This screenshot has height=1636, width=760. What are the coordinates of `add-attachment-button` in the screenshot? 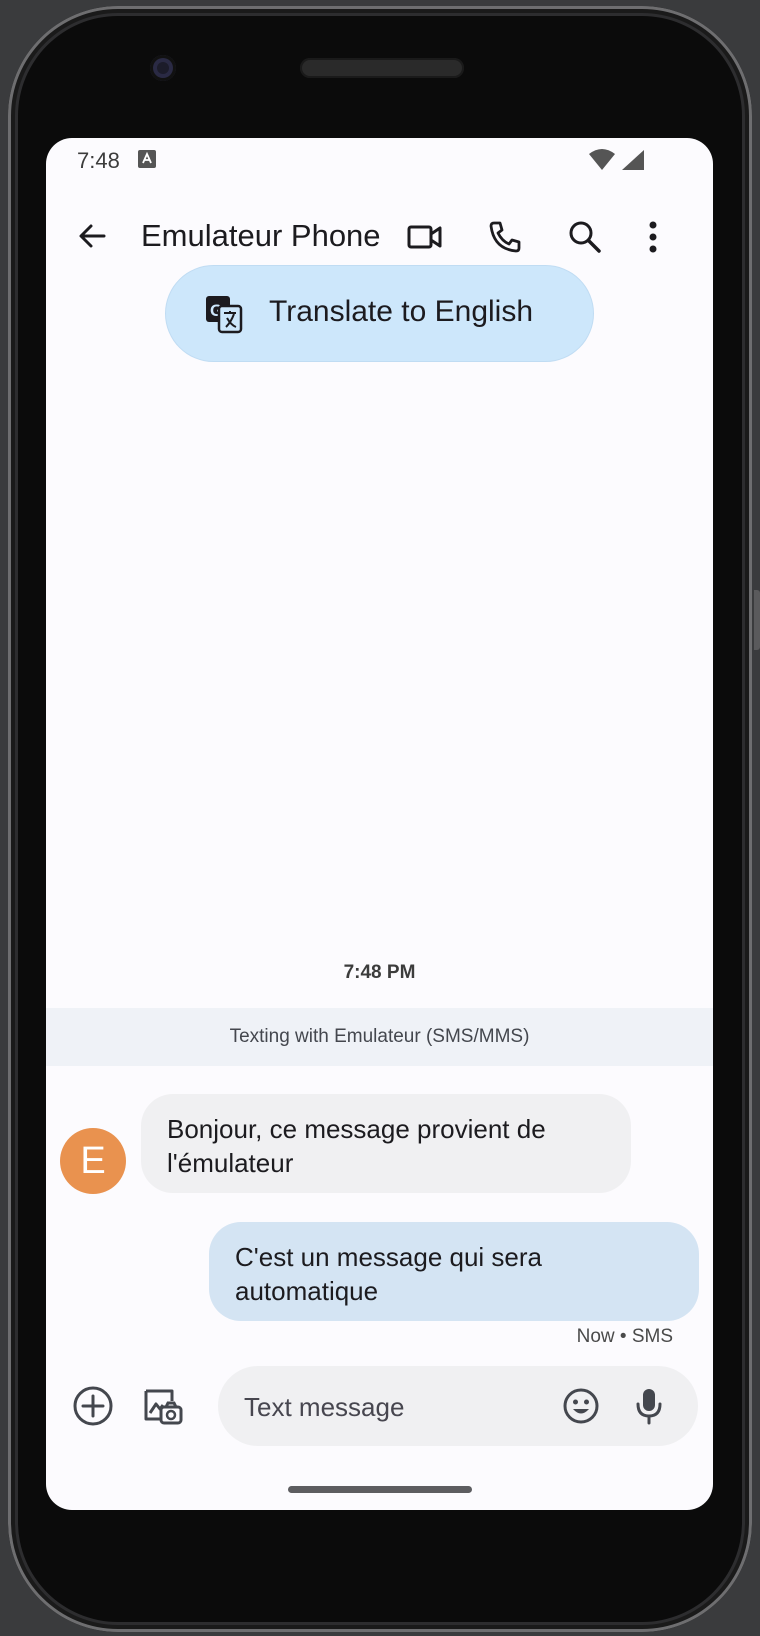 It's located at (93, 1406).